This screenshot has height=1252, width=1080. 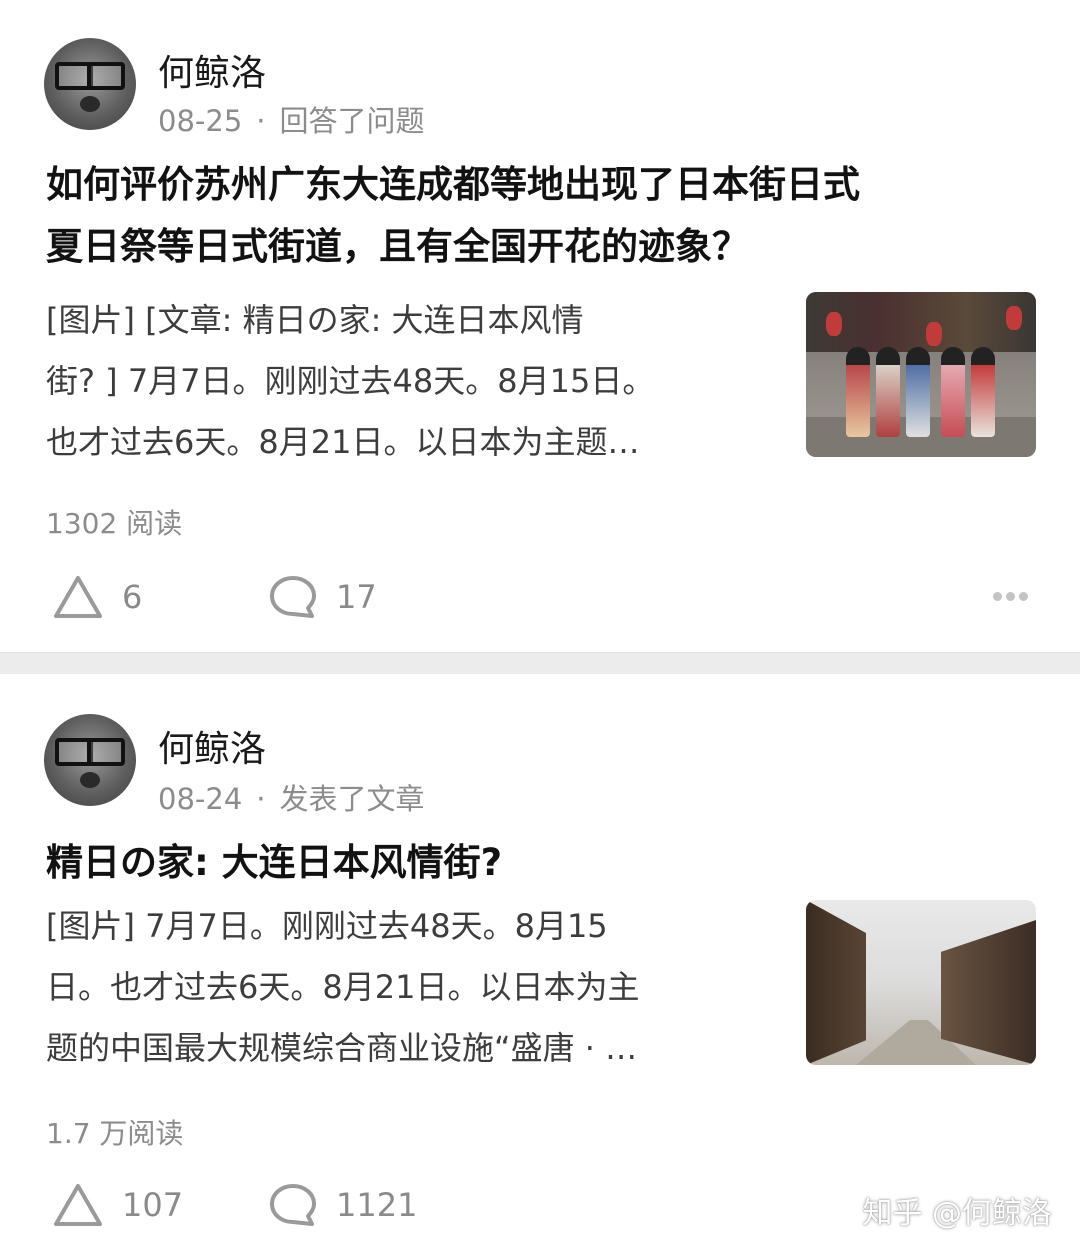 I want to click on upvote-button: 6, so click(x=97, y=597).